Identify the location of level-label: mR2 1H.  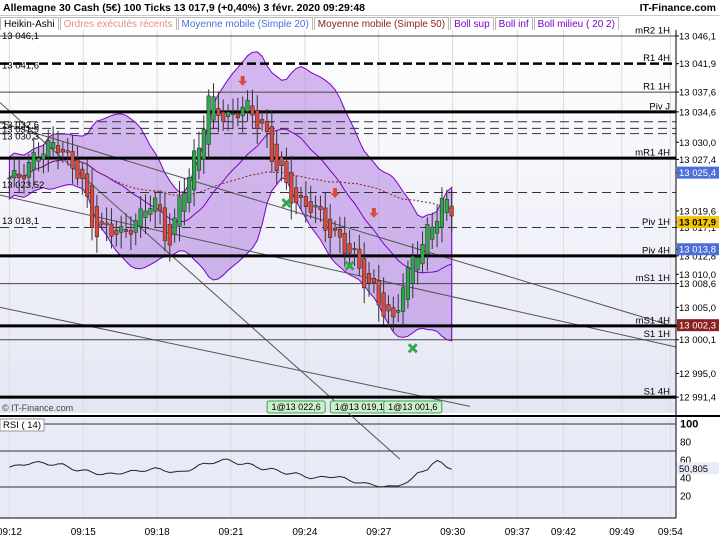
(652, 30).